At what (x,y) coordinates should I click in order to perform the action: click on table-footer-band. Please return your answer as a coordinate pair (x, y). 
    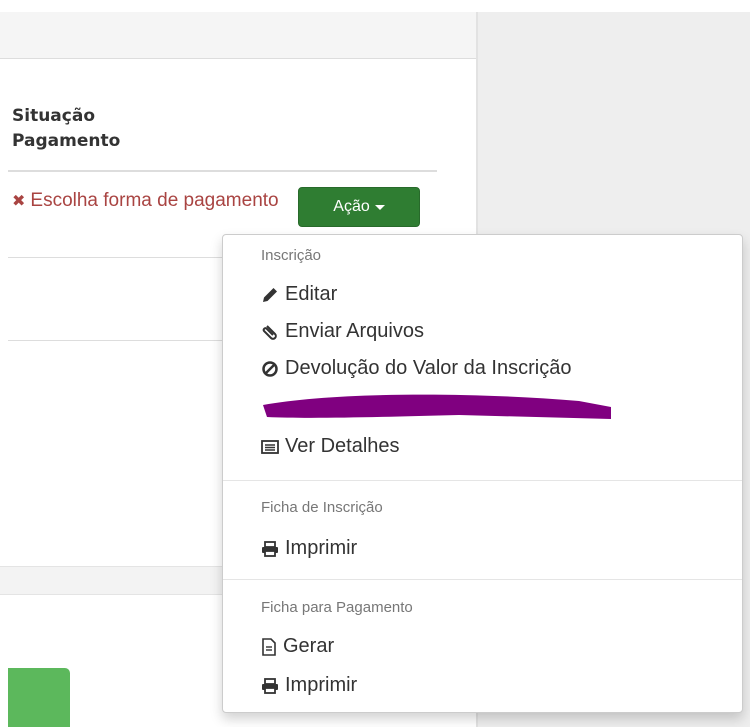
    Looking at the image, I should click on (111, 580).